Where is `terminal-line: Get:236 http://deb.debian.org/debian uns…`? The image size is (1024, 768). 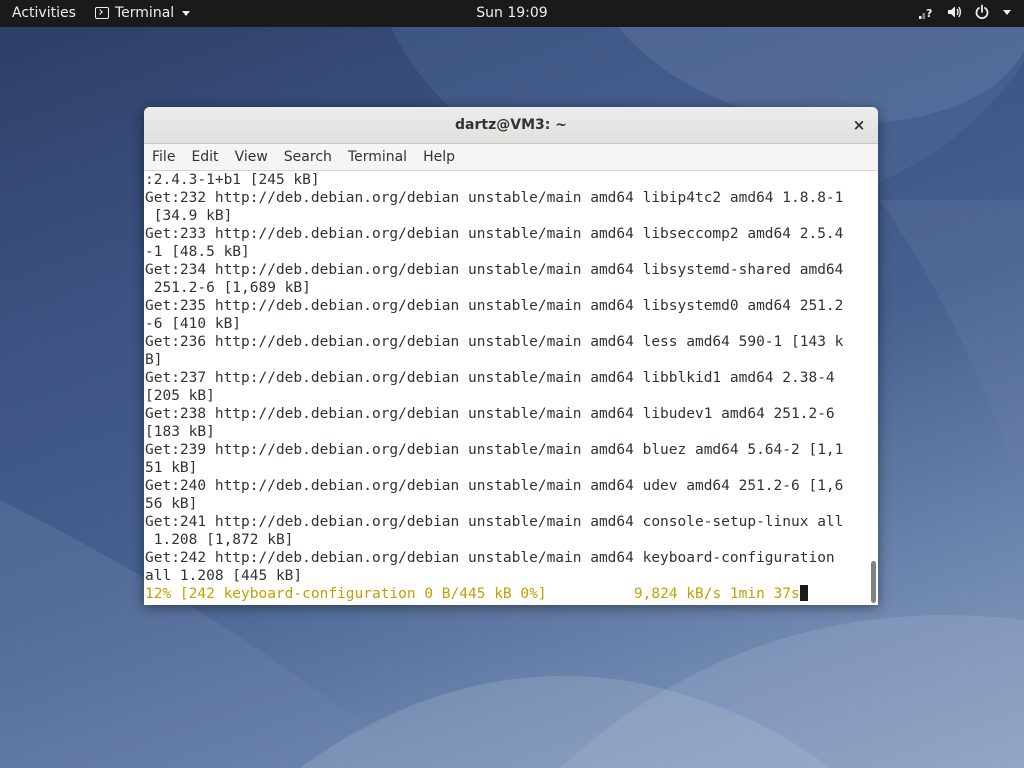 terminal-line: Get:236 http://deb.debian.org/debian uns… is located at coordinates (494, 342).